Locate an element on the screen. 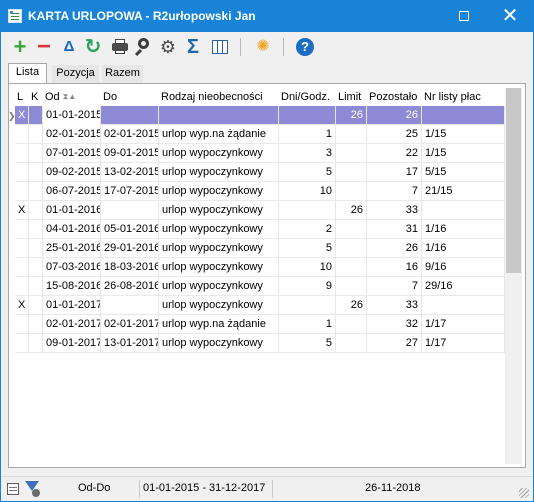  tab-lista: Lista is located at coordinates (27, 73).